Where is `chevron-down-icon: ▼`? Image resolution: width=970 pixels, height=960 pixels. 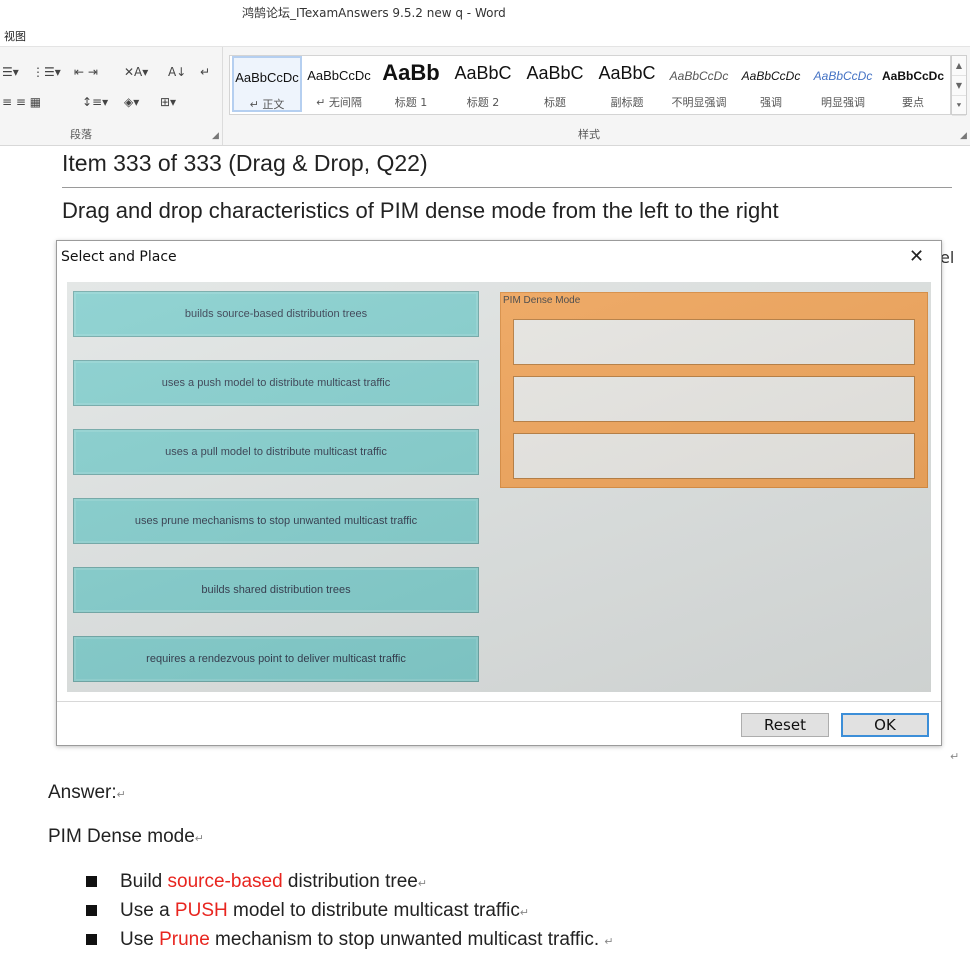
chevron-down-icon: ▼ is located at coordinates (959, 86).